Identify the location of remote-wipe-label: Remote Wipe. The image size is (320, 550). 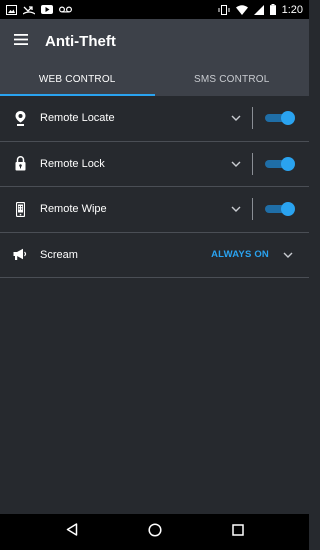
(73, 209).